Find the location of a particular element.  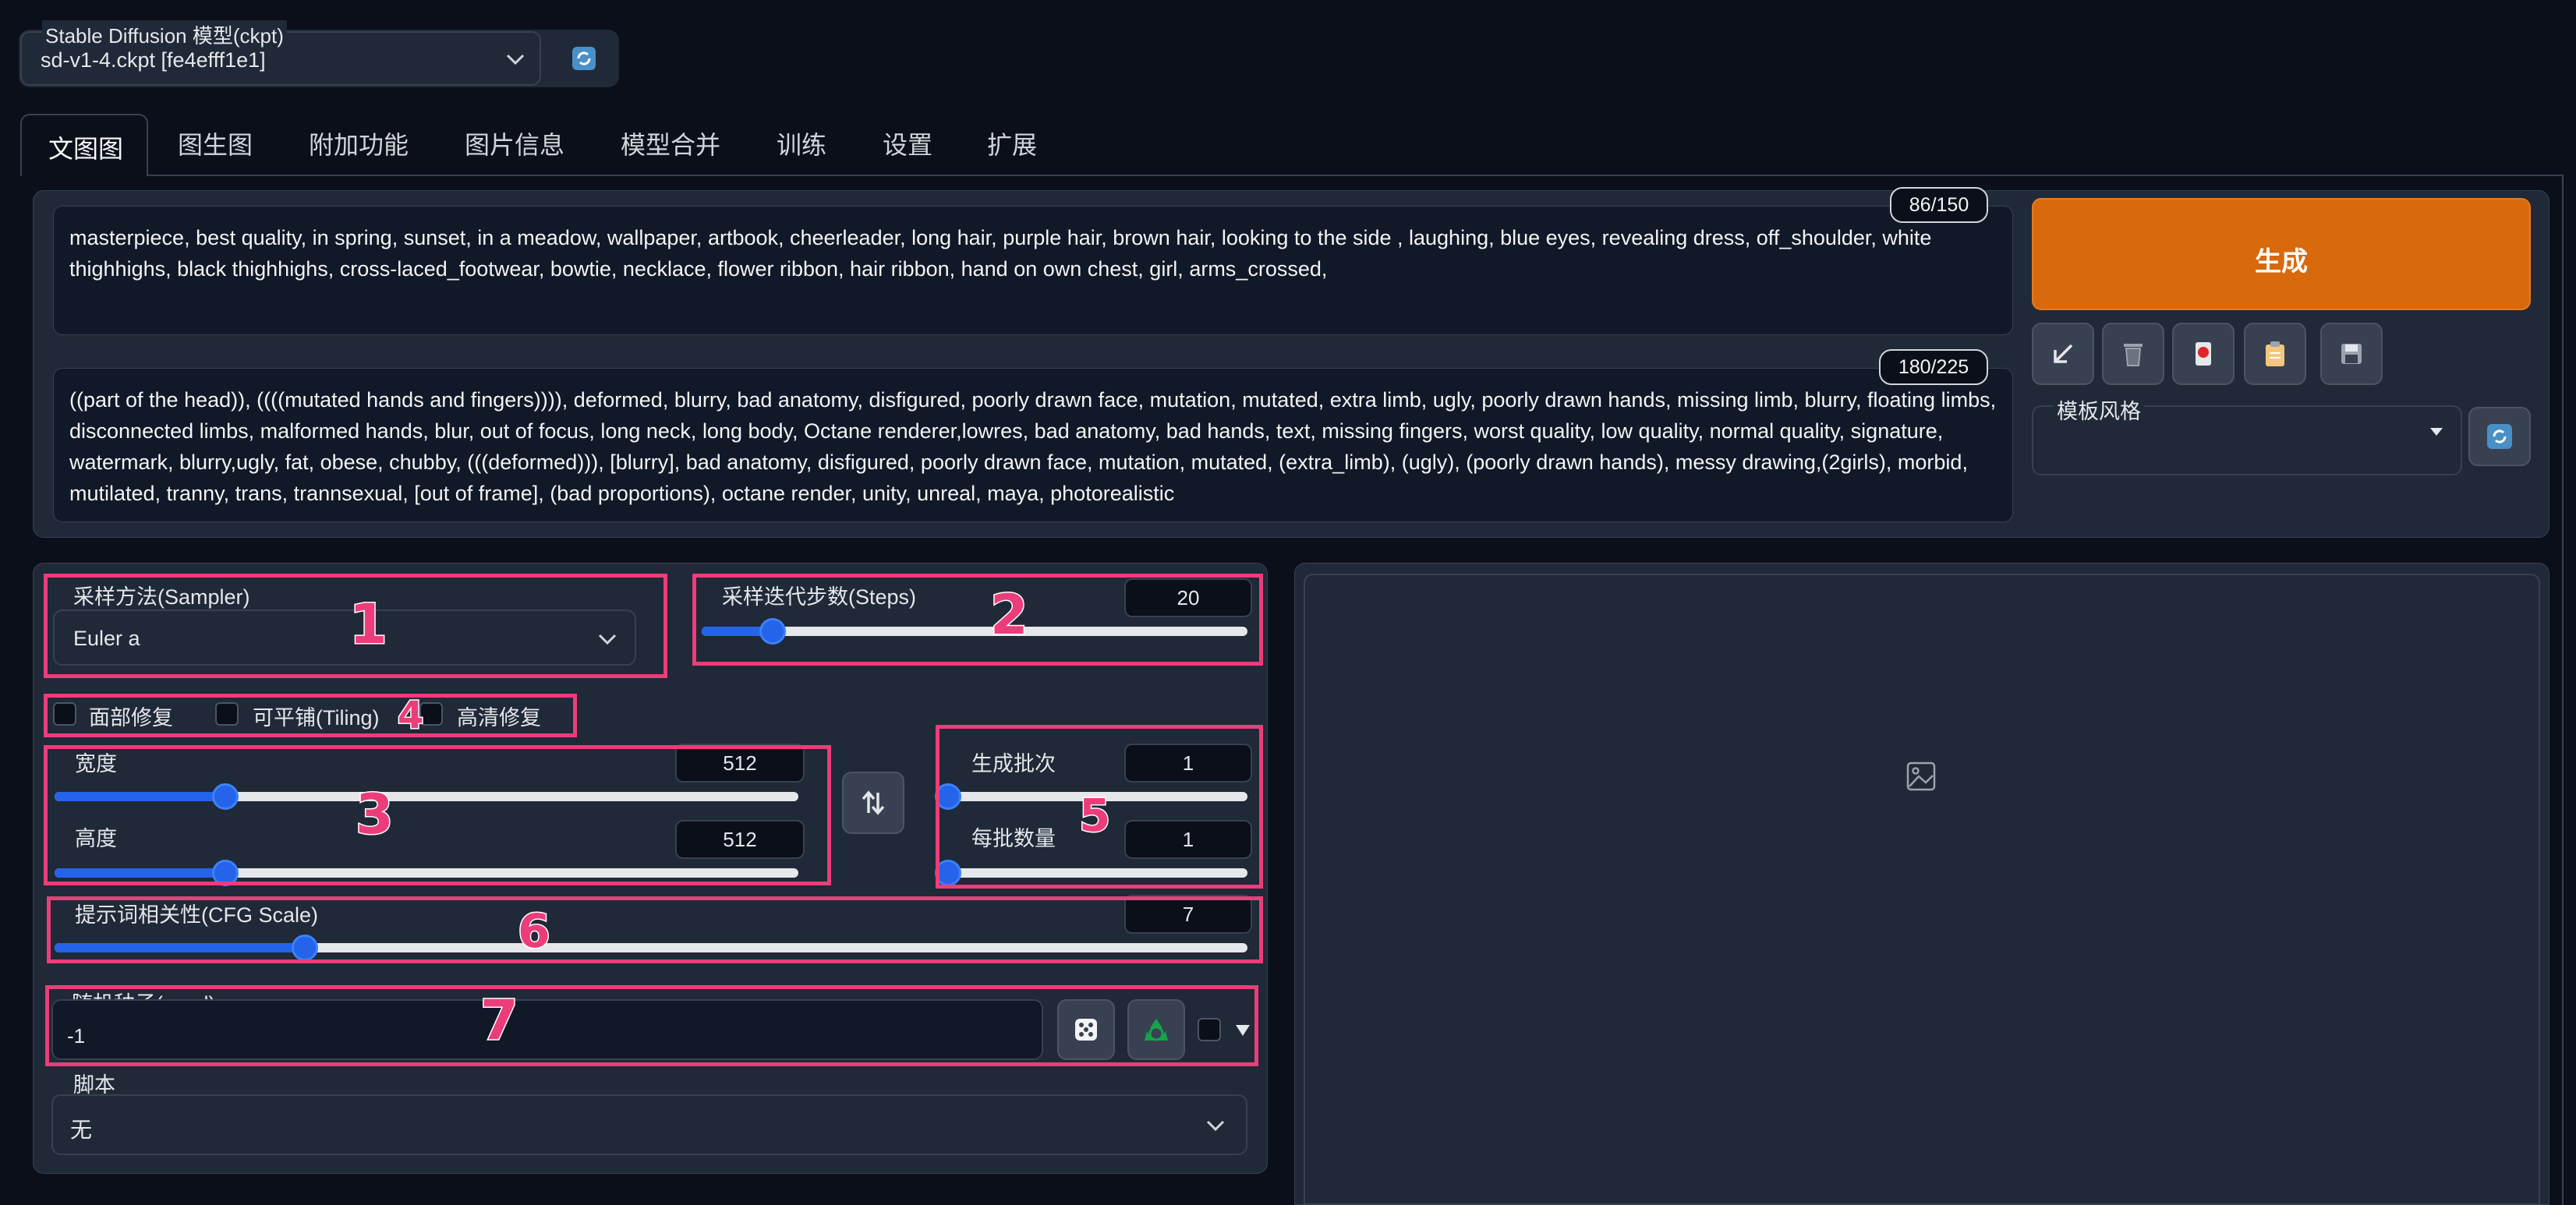

steps-slider is located at coordinates (974, 631).